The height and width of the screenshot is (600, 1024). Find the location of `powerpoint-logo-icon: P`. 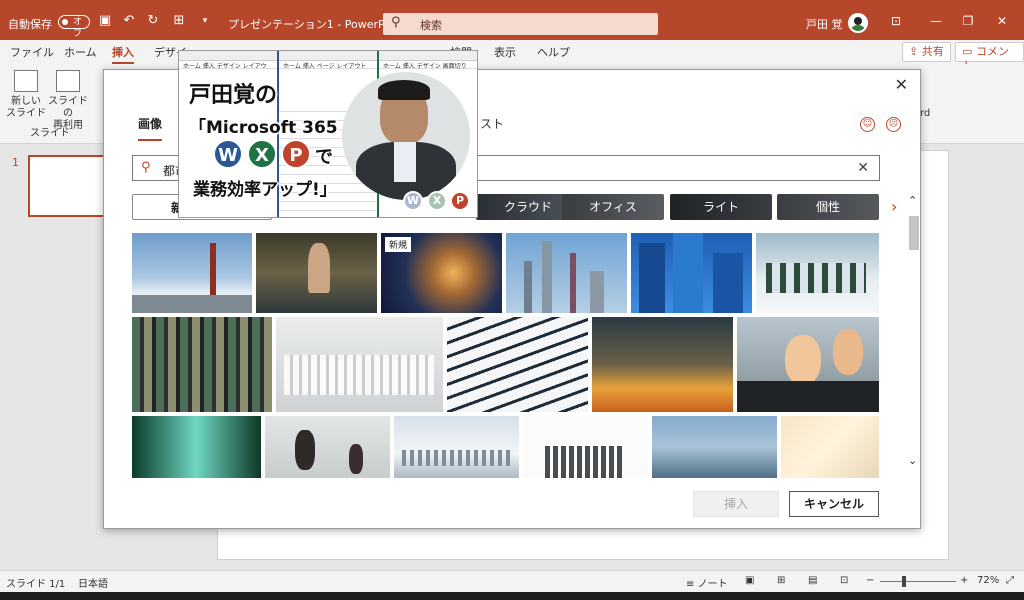

powerpoint-logo-icon: P is located at coordinates (296, 154).